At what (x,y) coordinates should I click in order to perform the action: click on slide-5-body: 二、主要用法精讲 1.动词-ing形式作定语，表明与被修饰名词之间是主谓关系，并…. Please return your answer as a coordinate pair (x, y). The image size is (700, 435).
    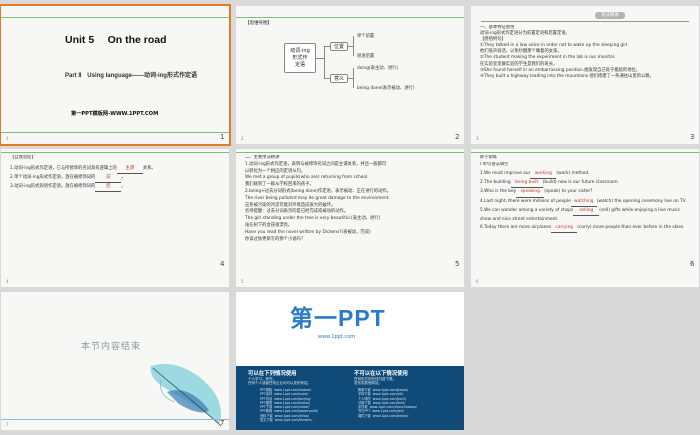
    Looking at the image, I should click on (352, 199).